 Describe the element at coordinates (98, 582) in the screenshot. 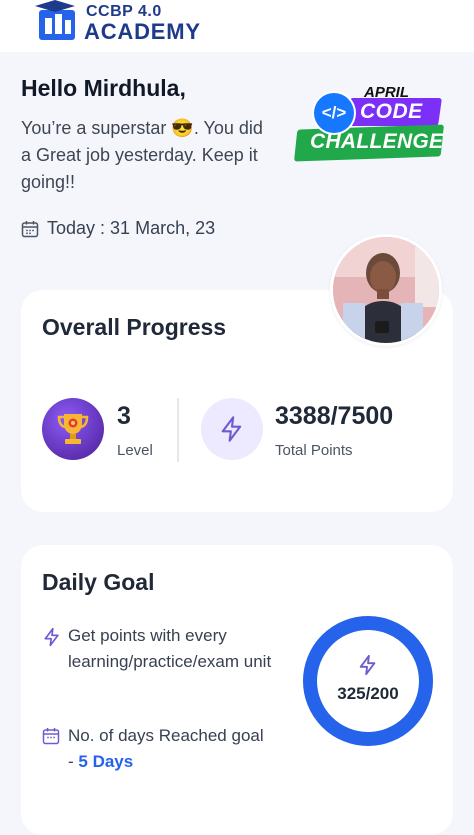

I see `daily-goal-title: Daily Goal` at that location.